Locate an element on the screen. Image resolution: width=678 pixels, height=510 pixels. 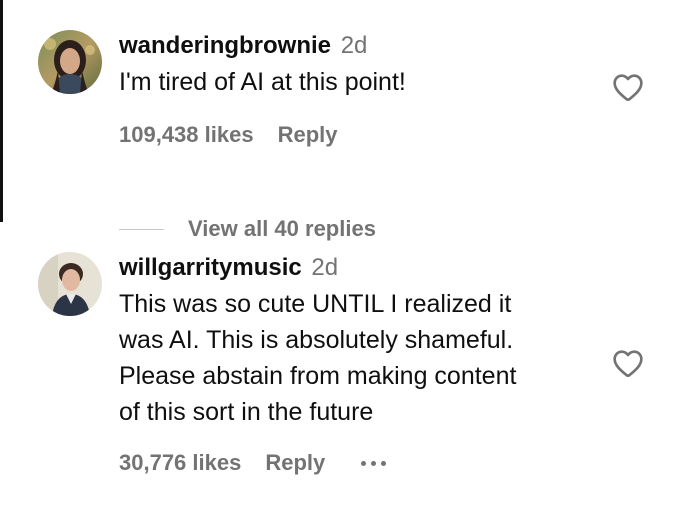
username: willgarritymusic is located at coordinates (210, 267).